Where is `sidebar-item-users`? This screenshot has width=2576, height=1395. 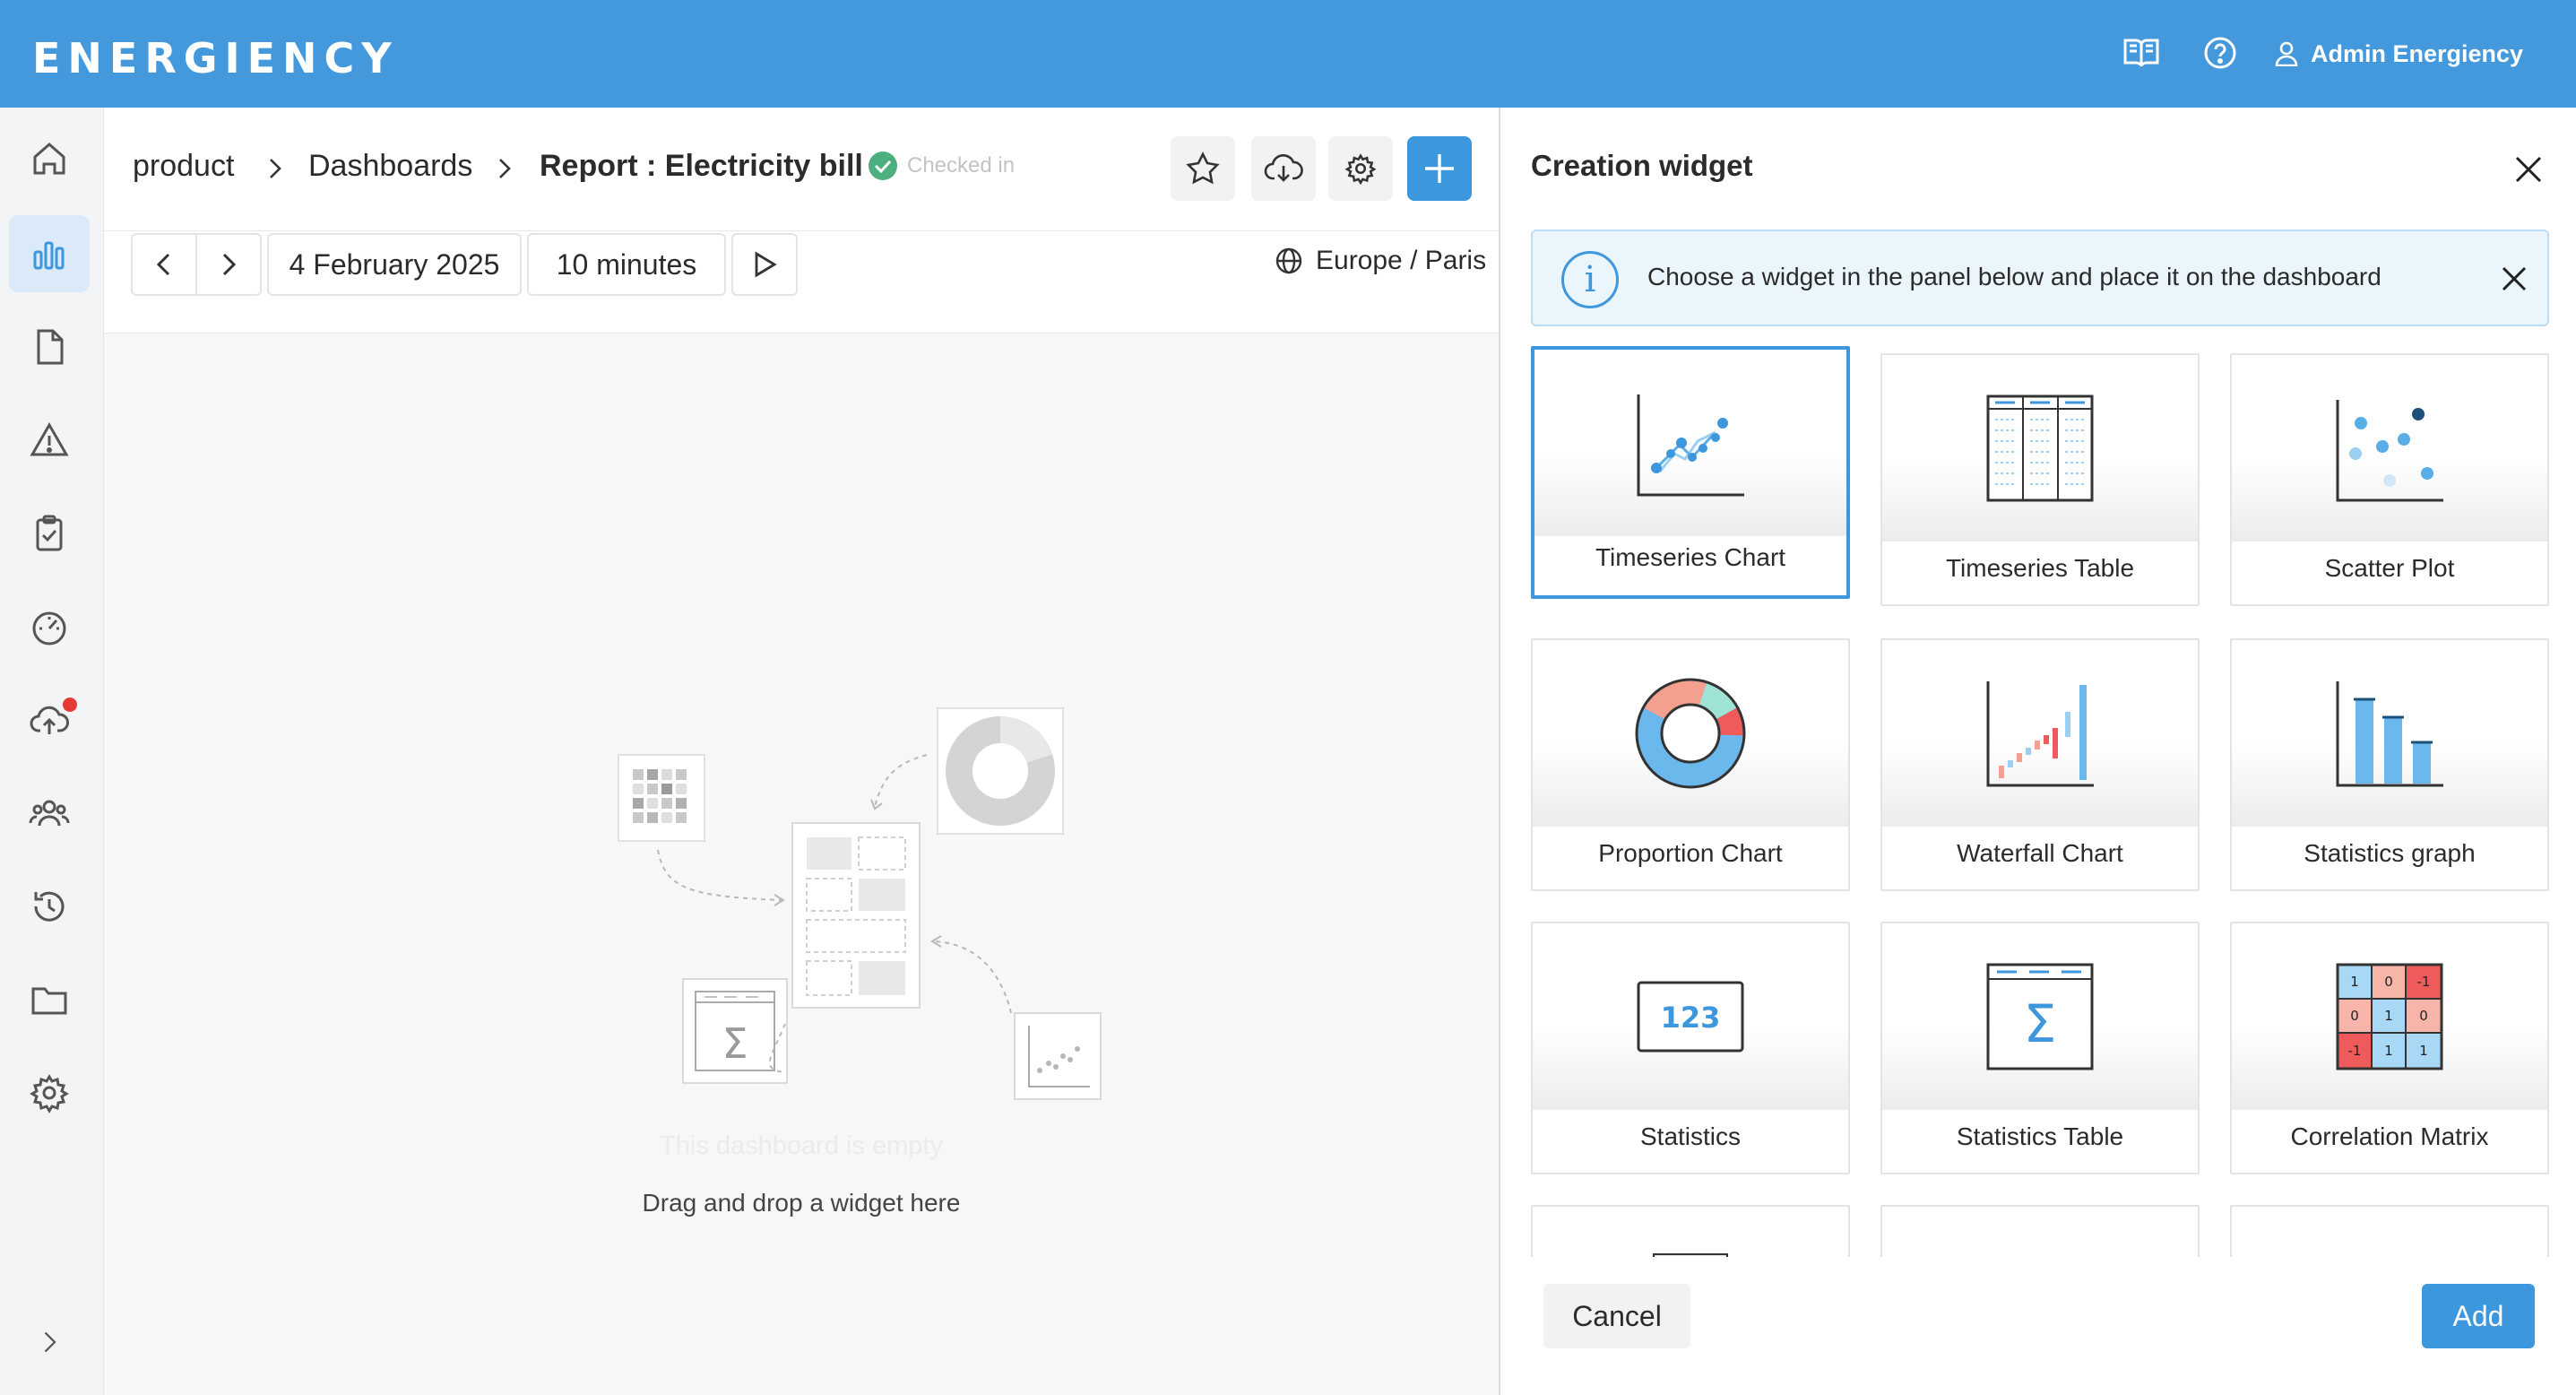 sidebar-item-users is located at coordinates (49, 813).